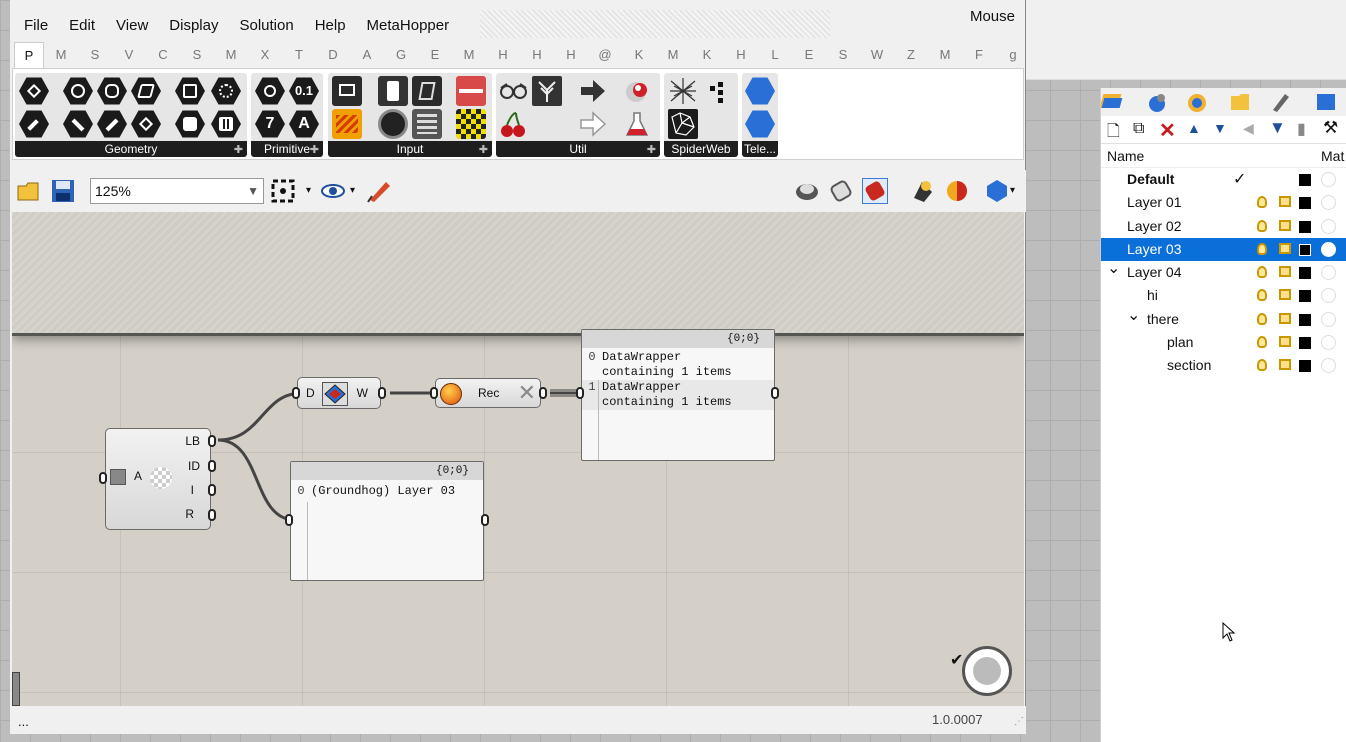 This screenshot has width=1346, height=742. I want to click on gradient-icon, so click(393, 124).